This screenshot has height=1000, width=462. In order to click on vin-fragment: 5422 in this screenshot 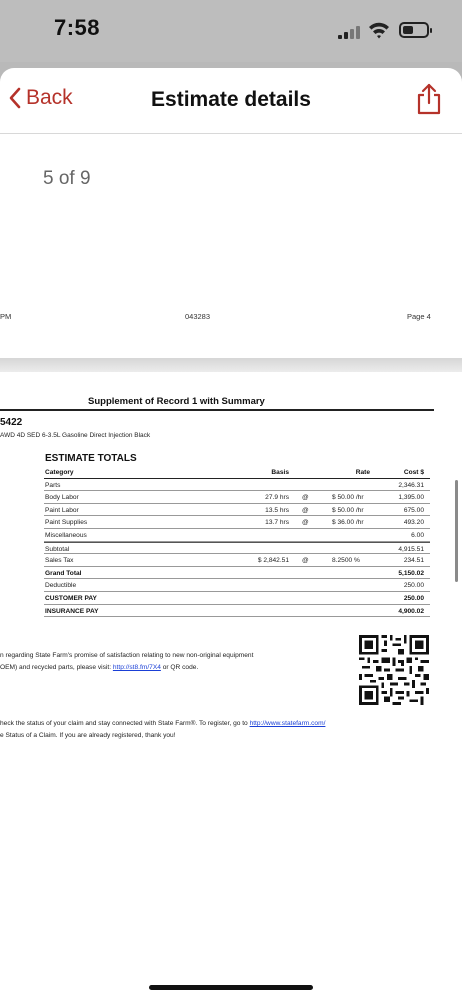, I will do `click(11, 422)`.